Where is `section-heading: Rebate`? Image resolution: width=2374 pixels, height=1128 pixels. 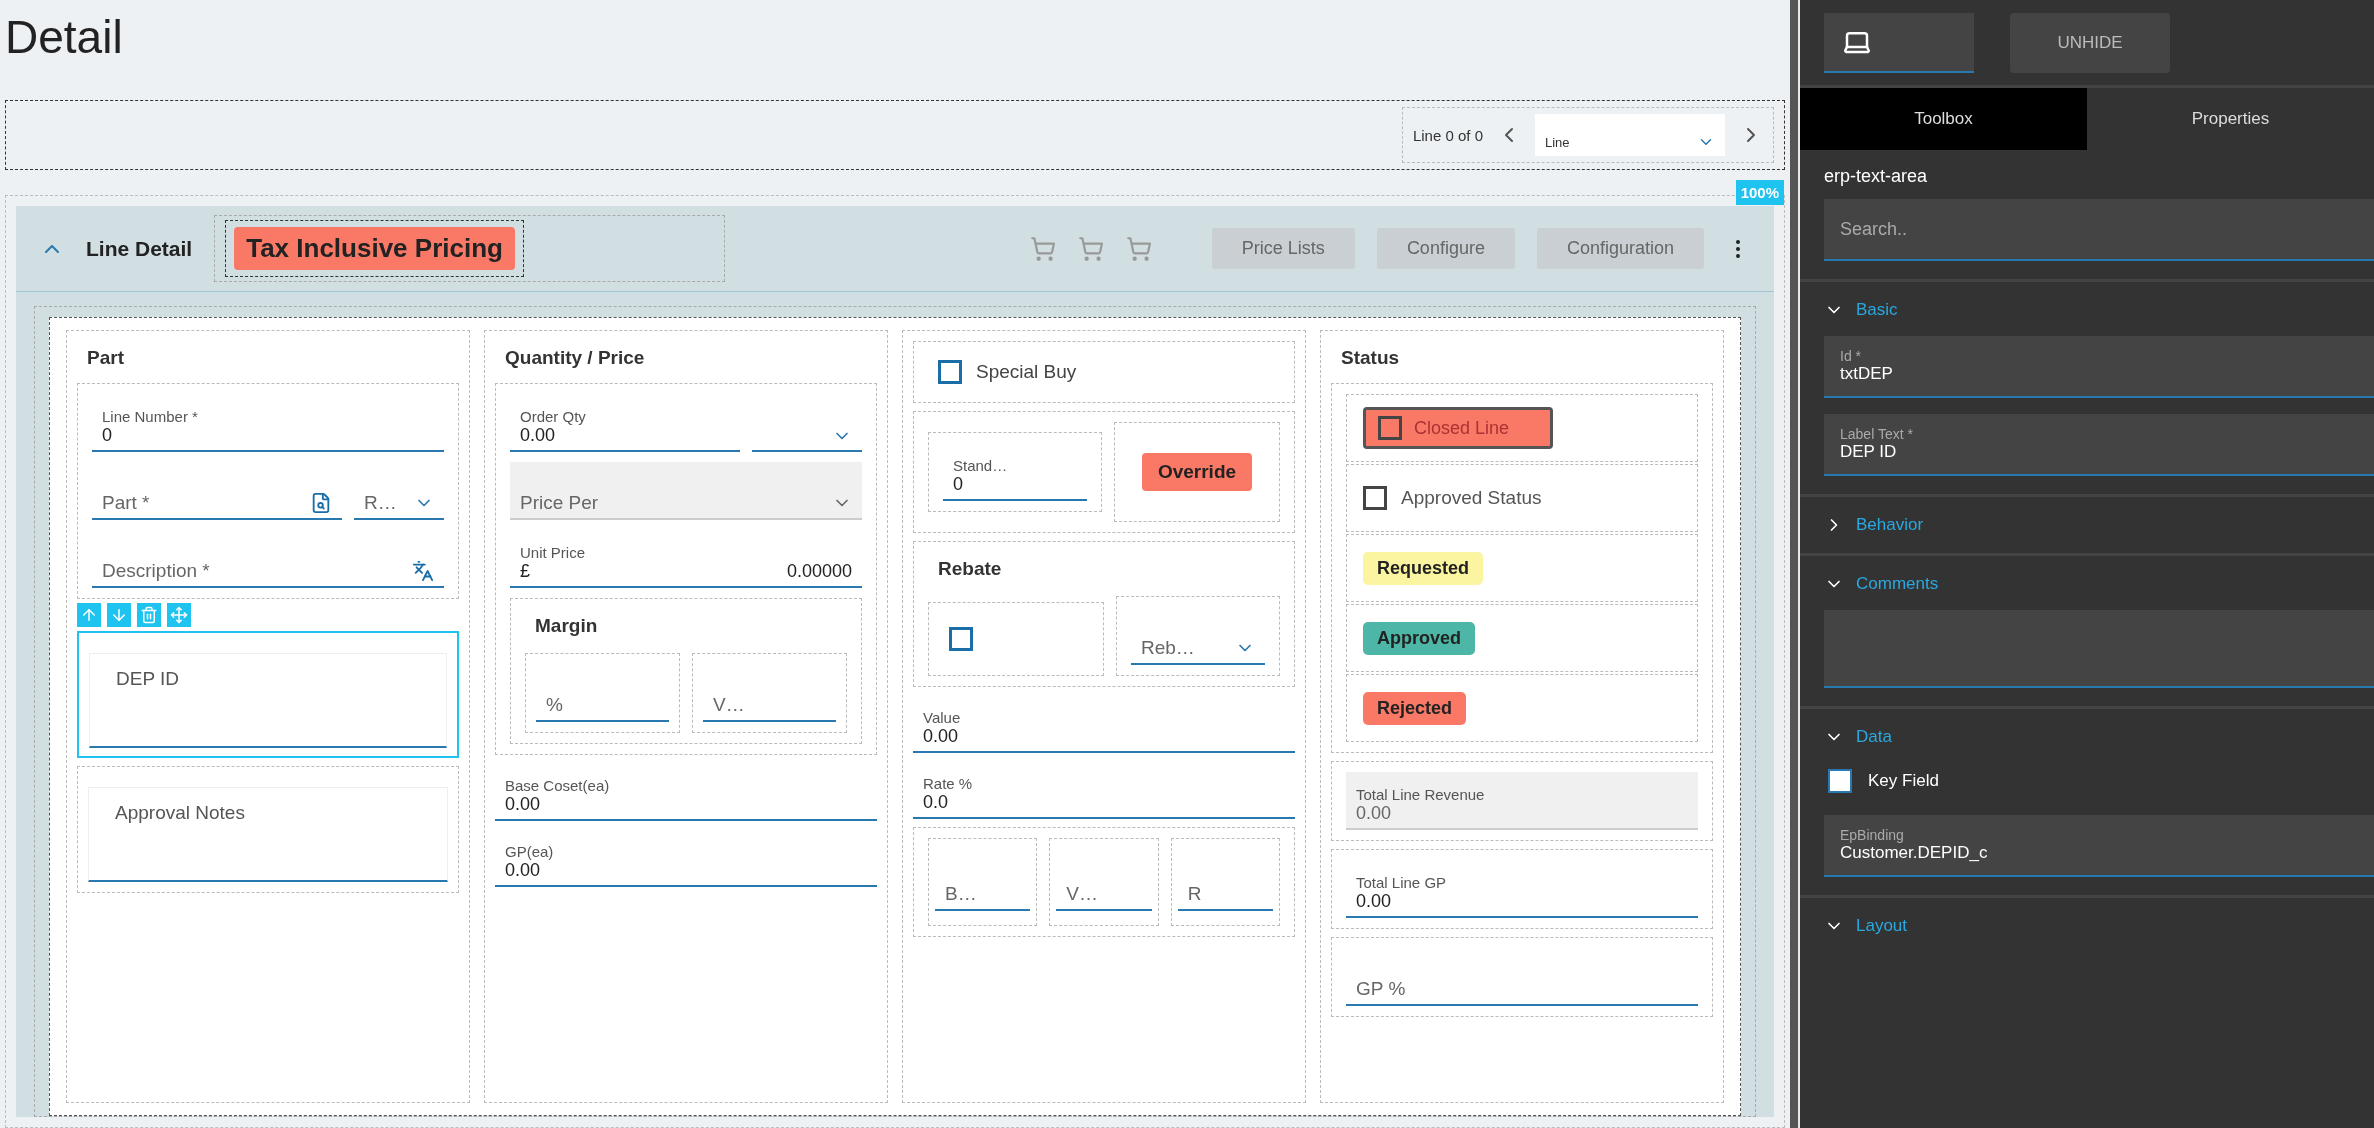 section-heading: Rebate is located at coordinates (970, 569).